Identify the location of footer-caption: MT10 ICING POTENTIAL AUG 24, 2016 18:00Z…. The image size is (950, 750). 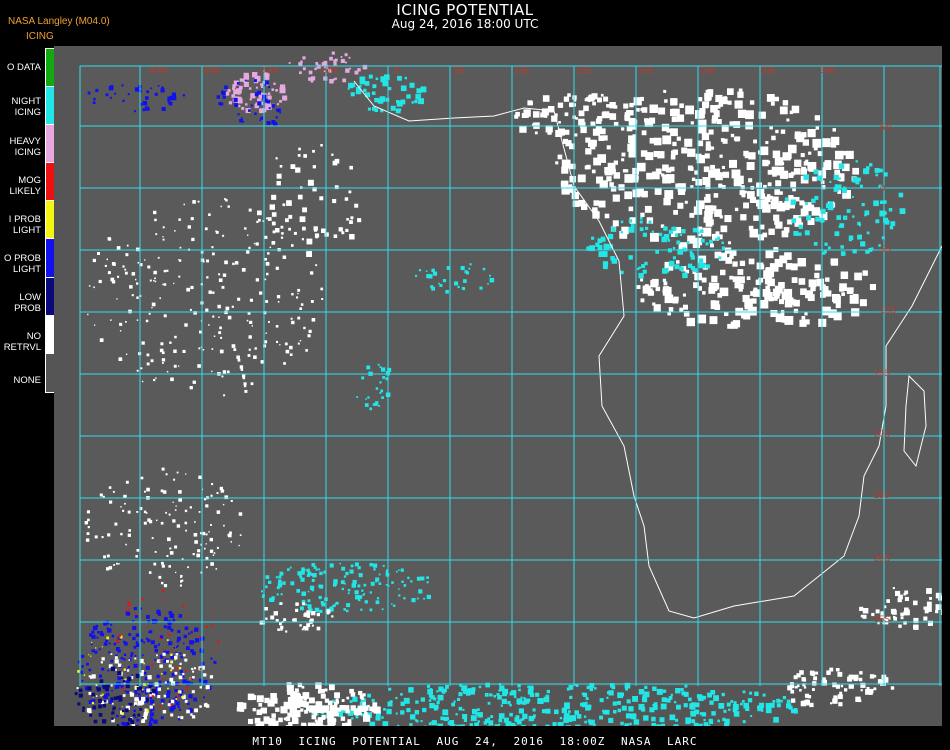
(475, 741).